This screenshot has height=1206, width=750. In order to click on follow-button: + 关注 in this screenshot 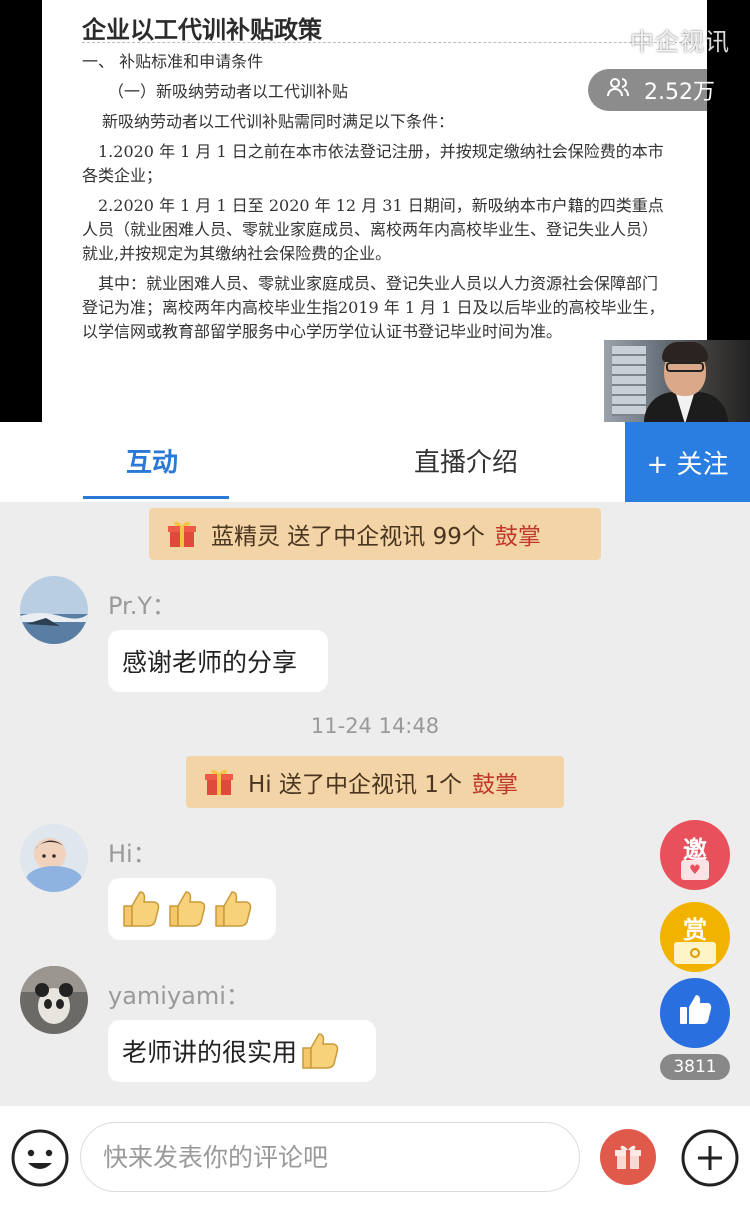, I will do `click(687, 462)`.